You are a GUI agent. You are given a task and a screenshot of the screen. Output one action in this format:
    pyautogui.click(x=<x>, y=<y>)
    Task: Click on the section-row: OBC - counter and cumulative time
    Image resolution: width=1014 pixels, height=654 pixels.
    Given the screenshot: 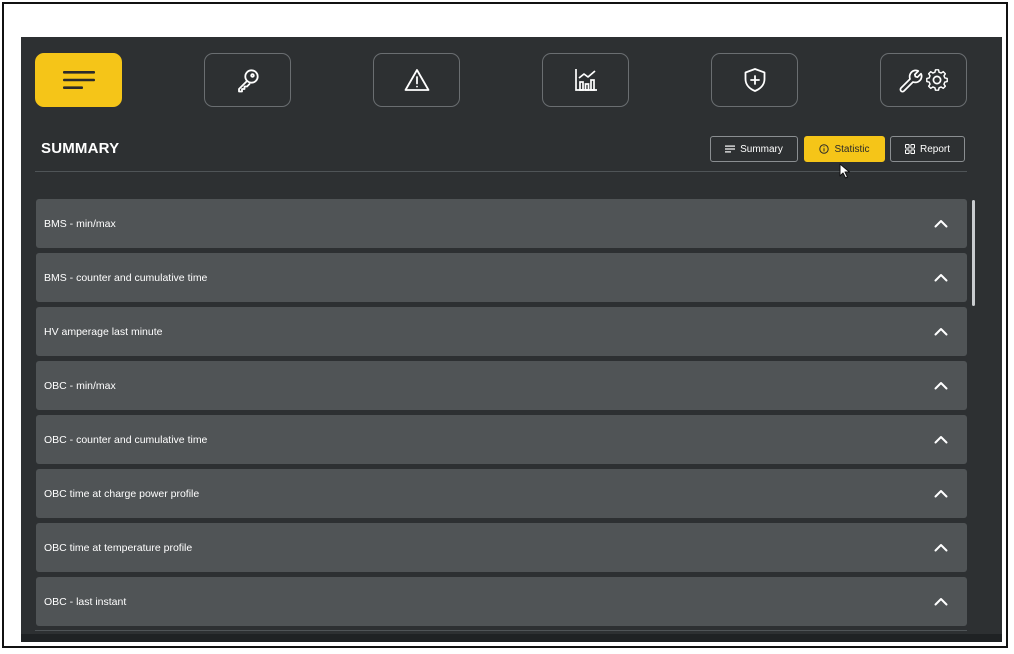 What is the action you would take?
    pyautogui.click(x=501, y=439)
    